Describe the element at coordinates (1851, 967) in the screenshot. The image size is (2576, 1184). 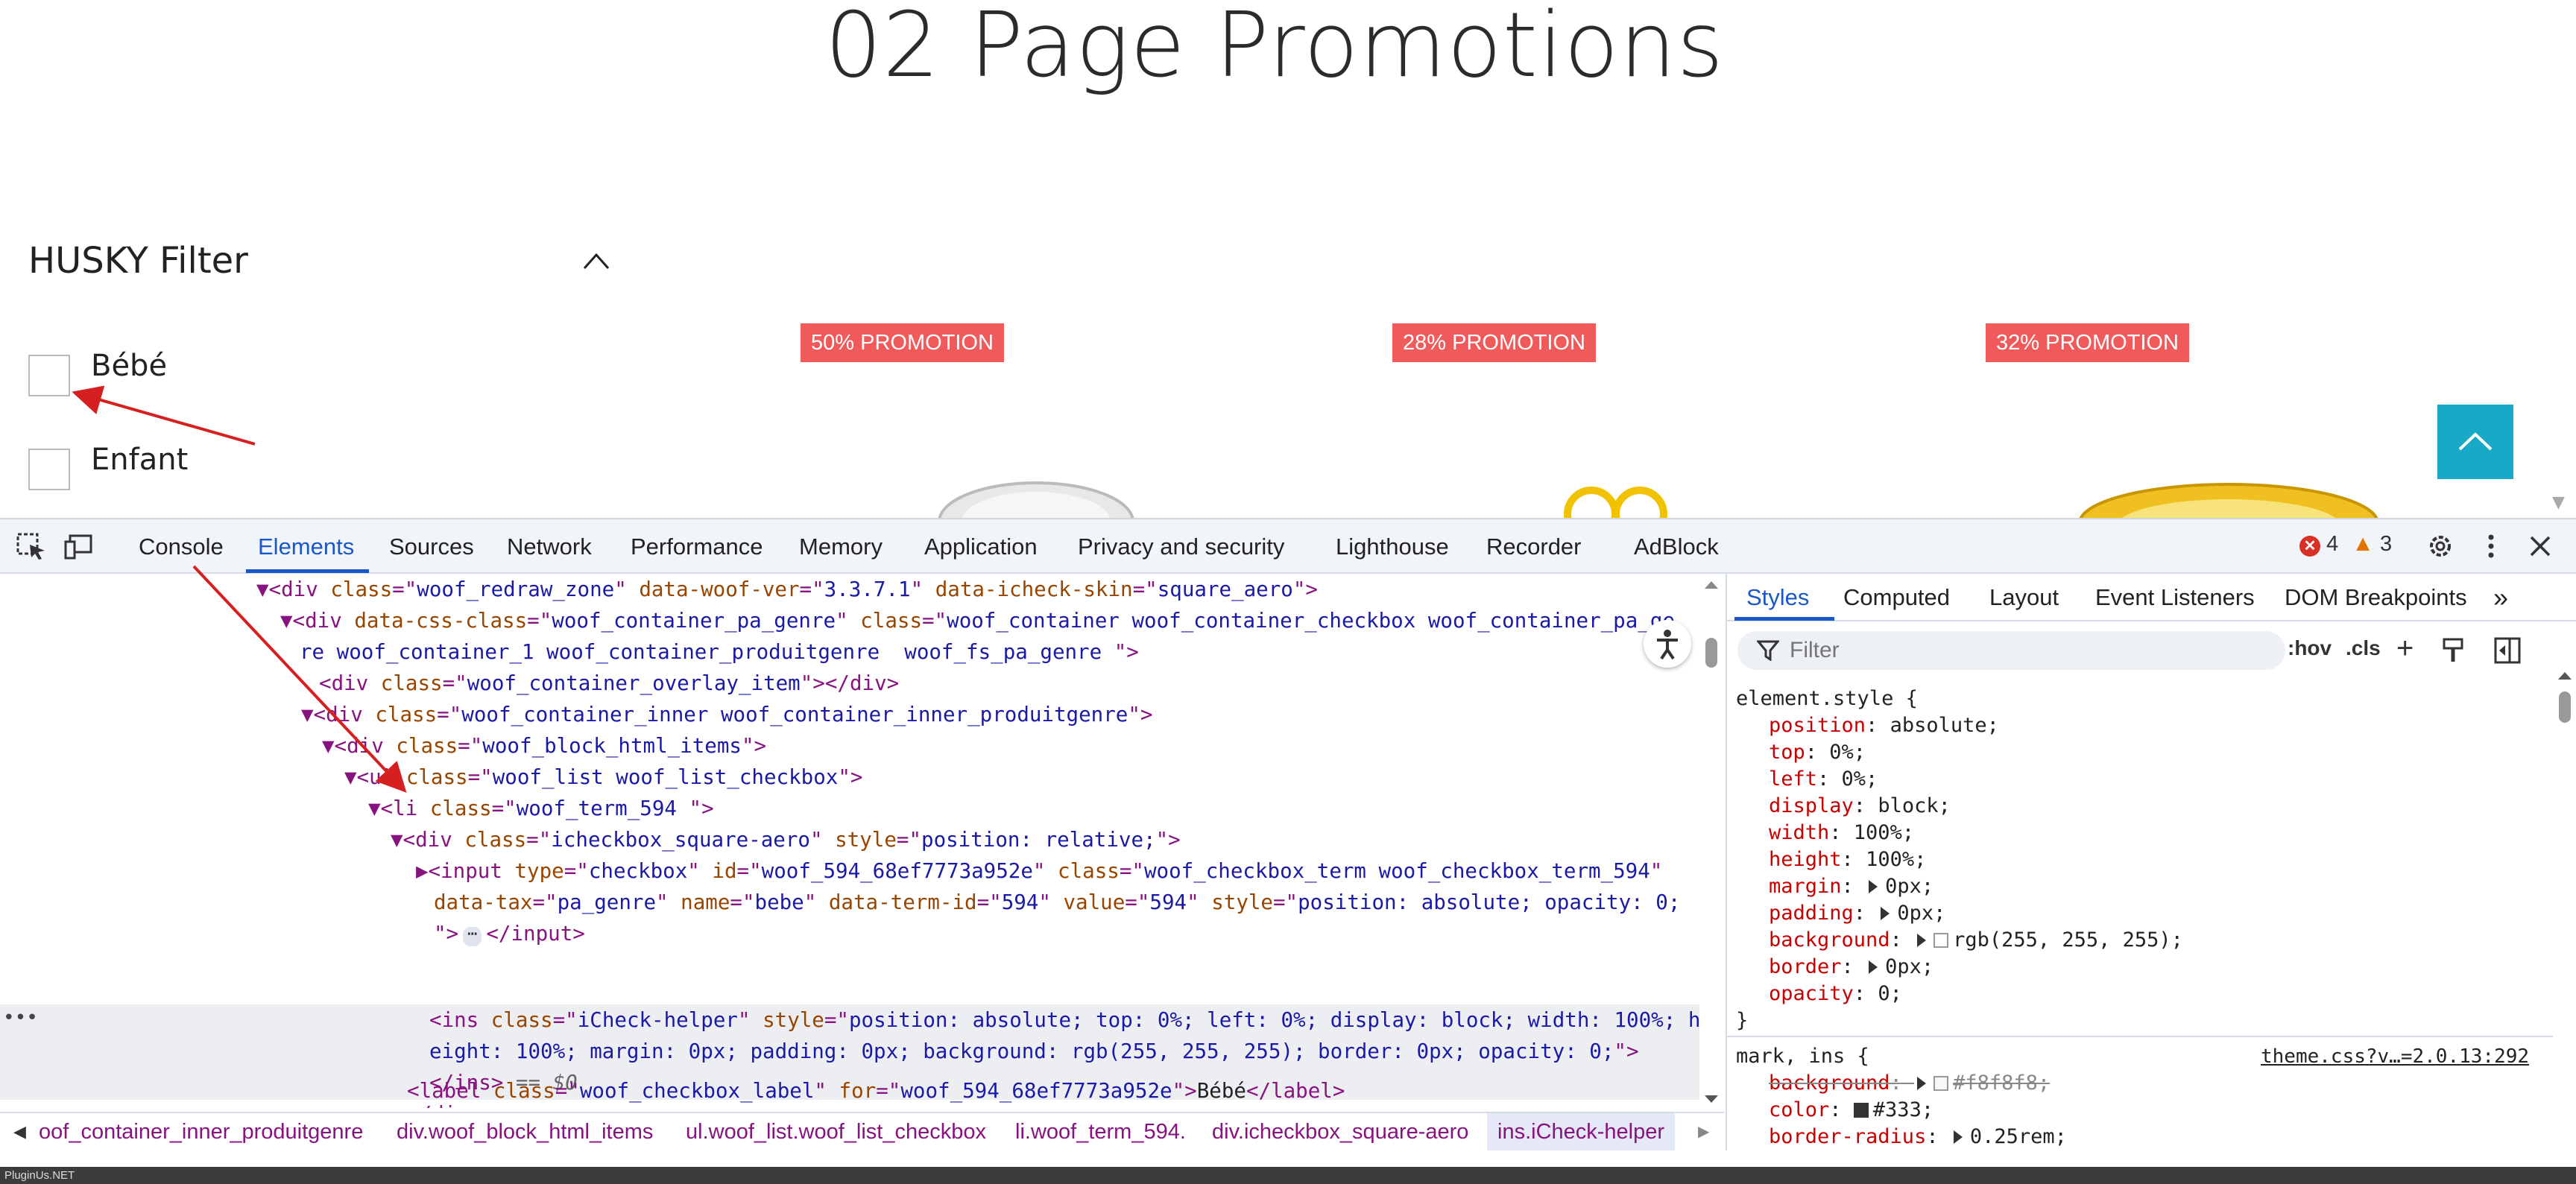
I see `css-prop-border: border: 0px;` at that location.